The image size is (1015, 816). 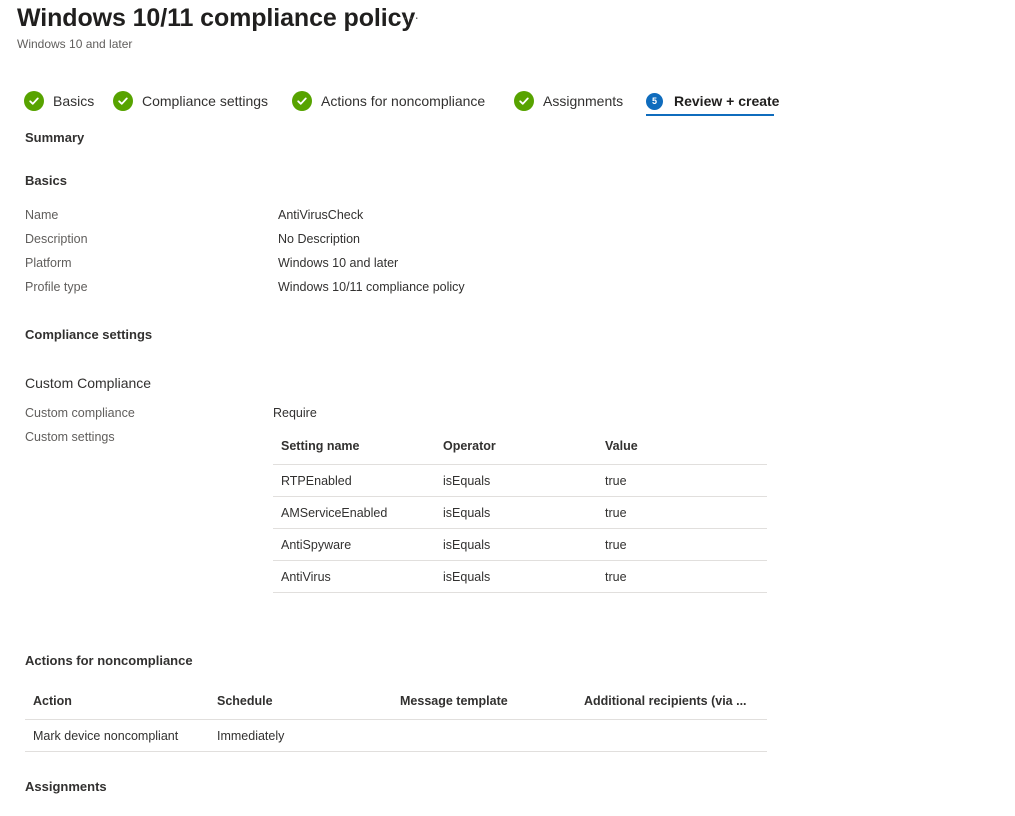 I want to click on page-title: Windows 10/11 compliance policy, so click(x=216, y=18).